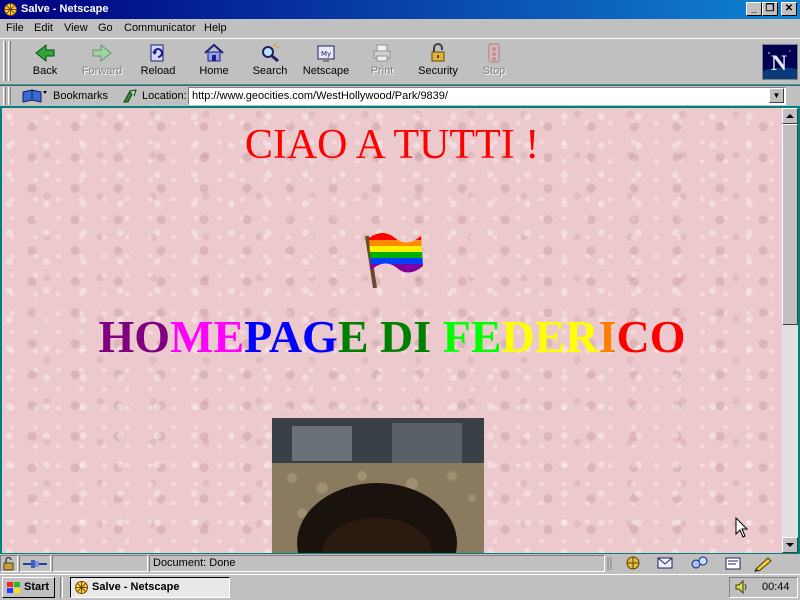  Describe the element at coordinates (582, 336) in the screenshot. I see `title-letter: R` at that location.